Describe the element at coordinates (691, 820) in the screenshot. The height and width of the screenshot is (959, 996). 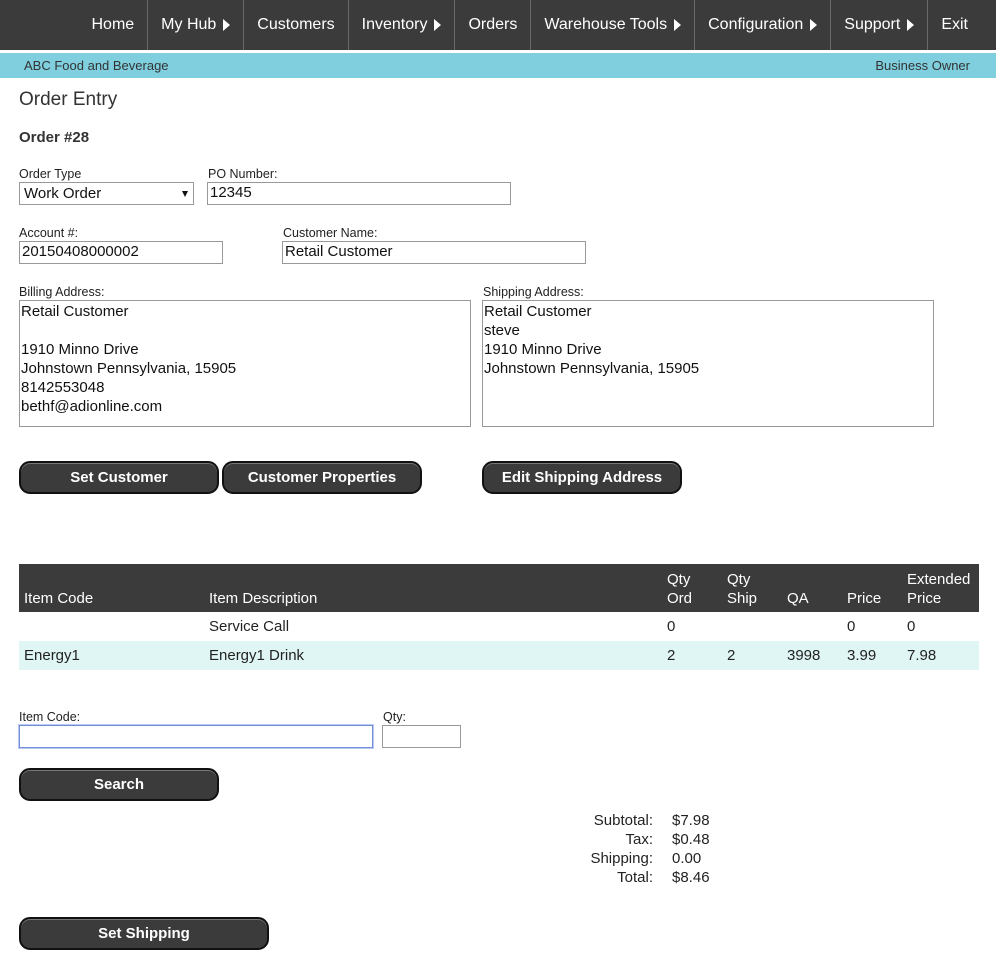
I see `subtotal-value: $7.98` at that location.